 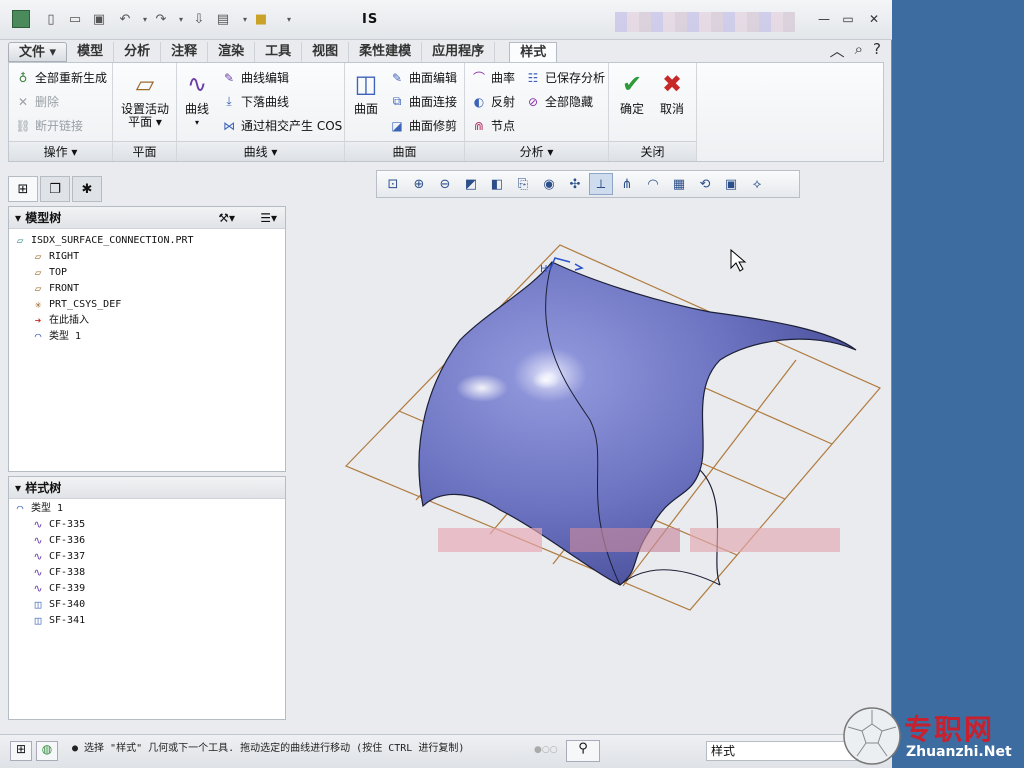 What do you see at coordinates (632, 92) in the screenshot?
I see `ok-button: ✔ 确定` at bounding box center [632, 92].